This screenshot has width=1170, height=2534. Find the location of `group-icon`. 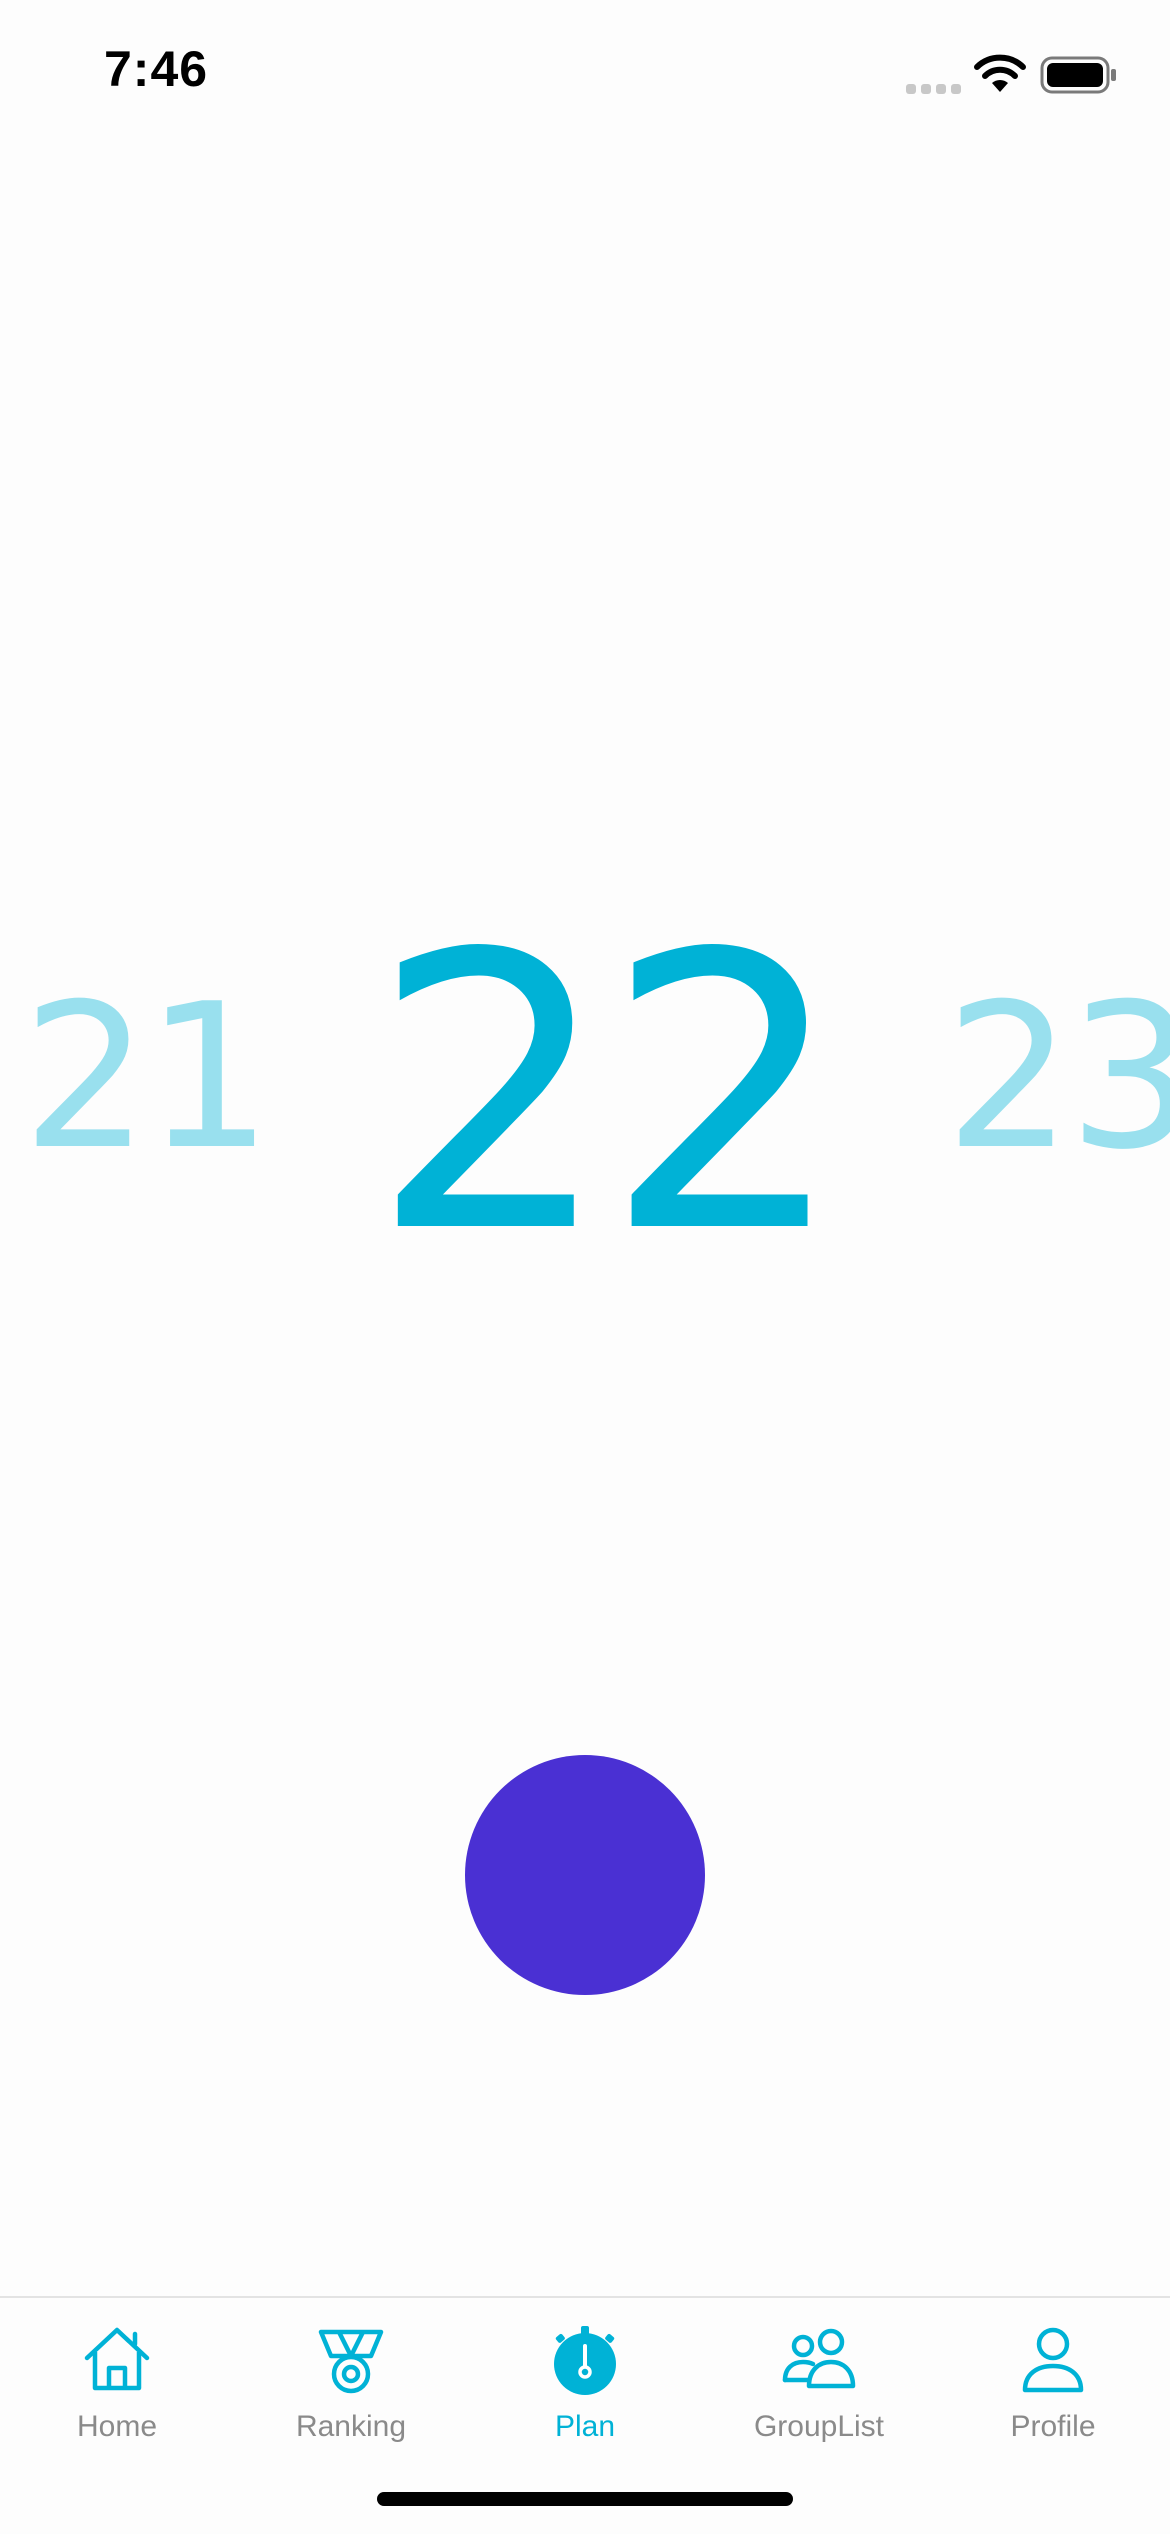

group-icon is located at coordinates (819, 2358).